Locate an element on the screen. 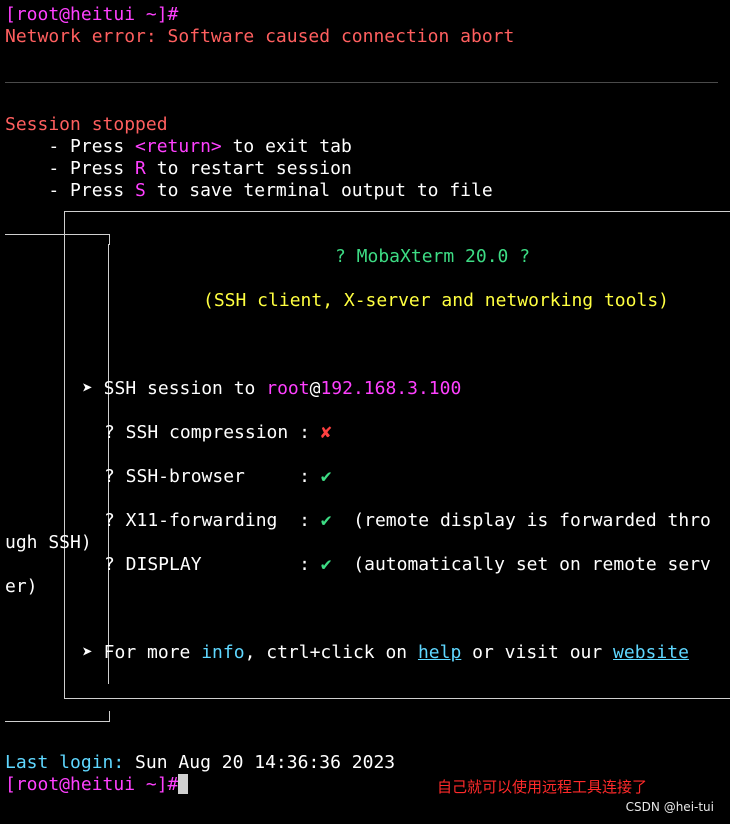 The image size is (730, 824). option-key: <return> is located at coordinates (178, 146).